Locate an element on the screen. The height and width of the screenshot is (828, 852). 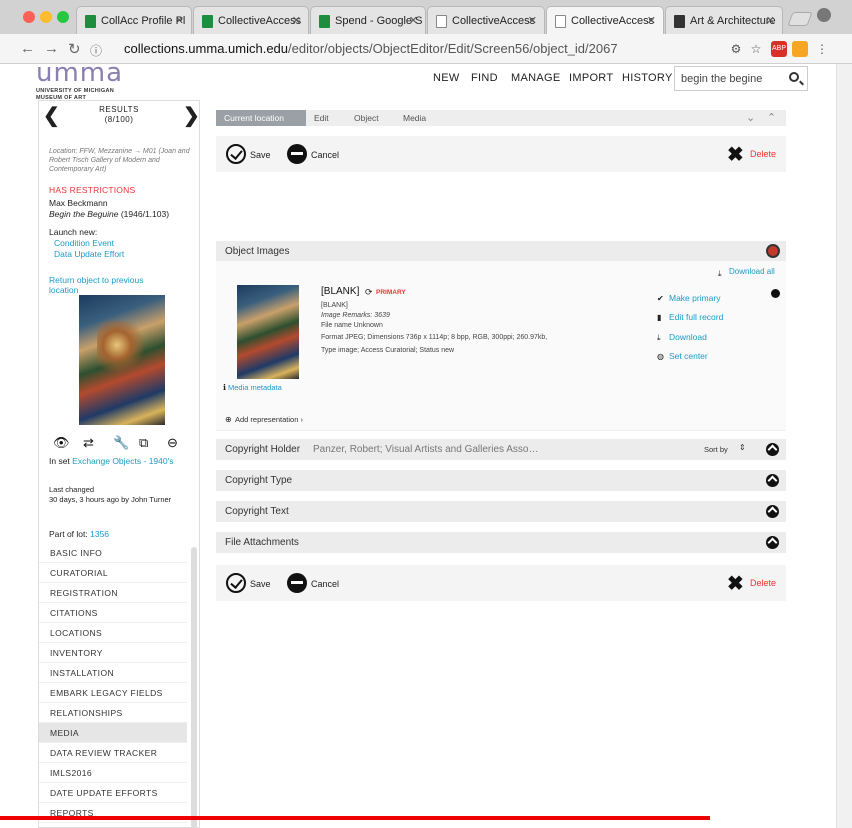
nav-embark-legacy-fields: EMBARK LEGACY FIELDS is located at coordinates (113, 693).